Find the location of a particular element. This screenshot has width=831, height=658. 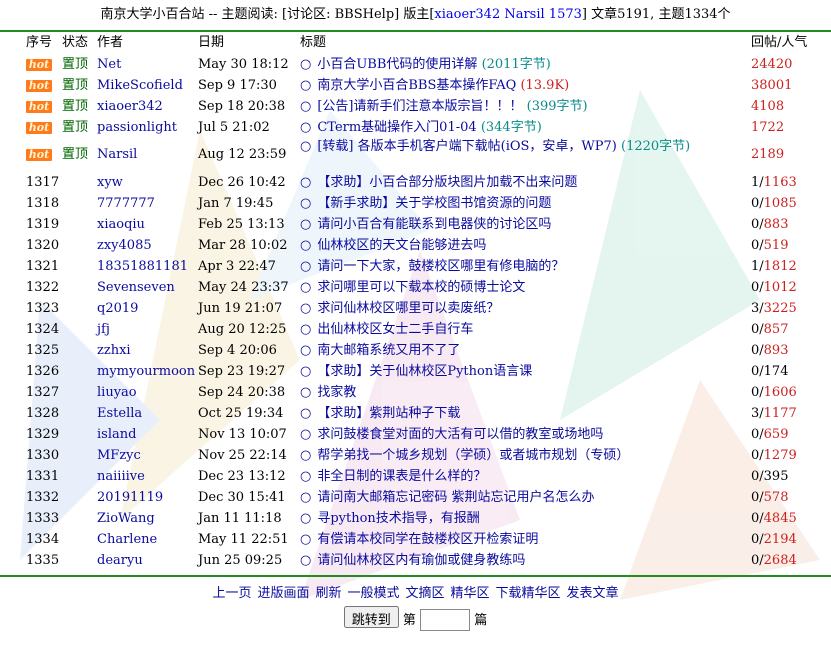

topic-title-cell: ○ 请问一下大家，鼓楼校区哪里有修电脑的？ is located at coordinates (525, 266).